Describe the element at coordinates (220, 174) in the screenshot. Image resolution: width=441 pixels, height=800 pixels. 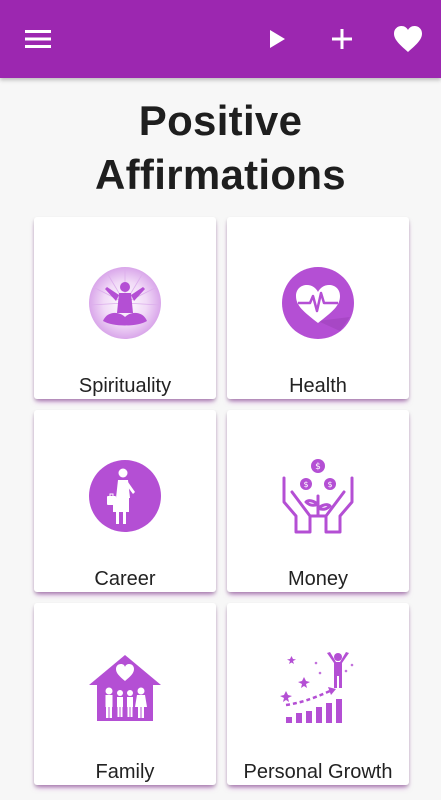
I see `title-line-2: Affirmations` at that location.